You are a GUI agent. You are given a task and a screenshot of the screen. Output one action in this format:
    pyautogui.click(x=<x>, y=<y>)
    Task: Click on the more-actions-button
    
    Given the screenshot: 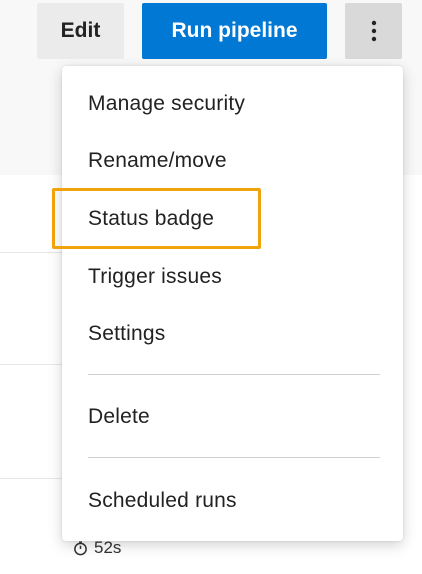 What is the action you would take?
    pyautogui.click(x=373, y=31)
    